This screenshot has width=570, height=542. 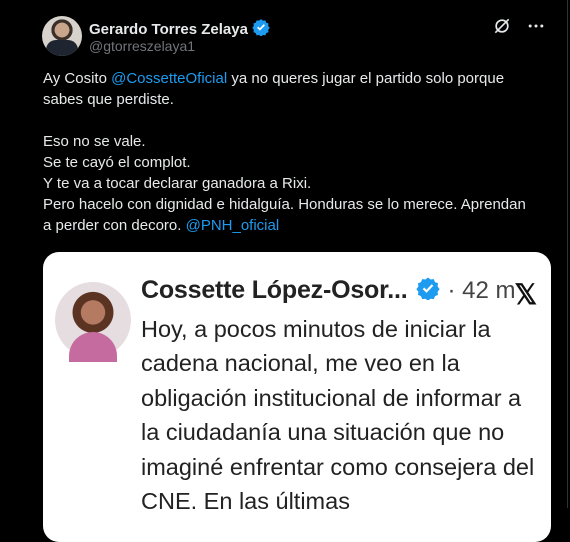 What do you see at coordinates (502, 28) in the screenshot?
I see `grok-icon` at bounding box center [502, 28].